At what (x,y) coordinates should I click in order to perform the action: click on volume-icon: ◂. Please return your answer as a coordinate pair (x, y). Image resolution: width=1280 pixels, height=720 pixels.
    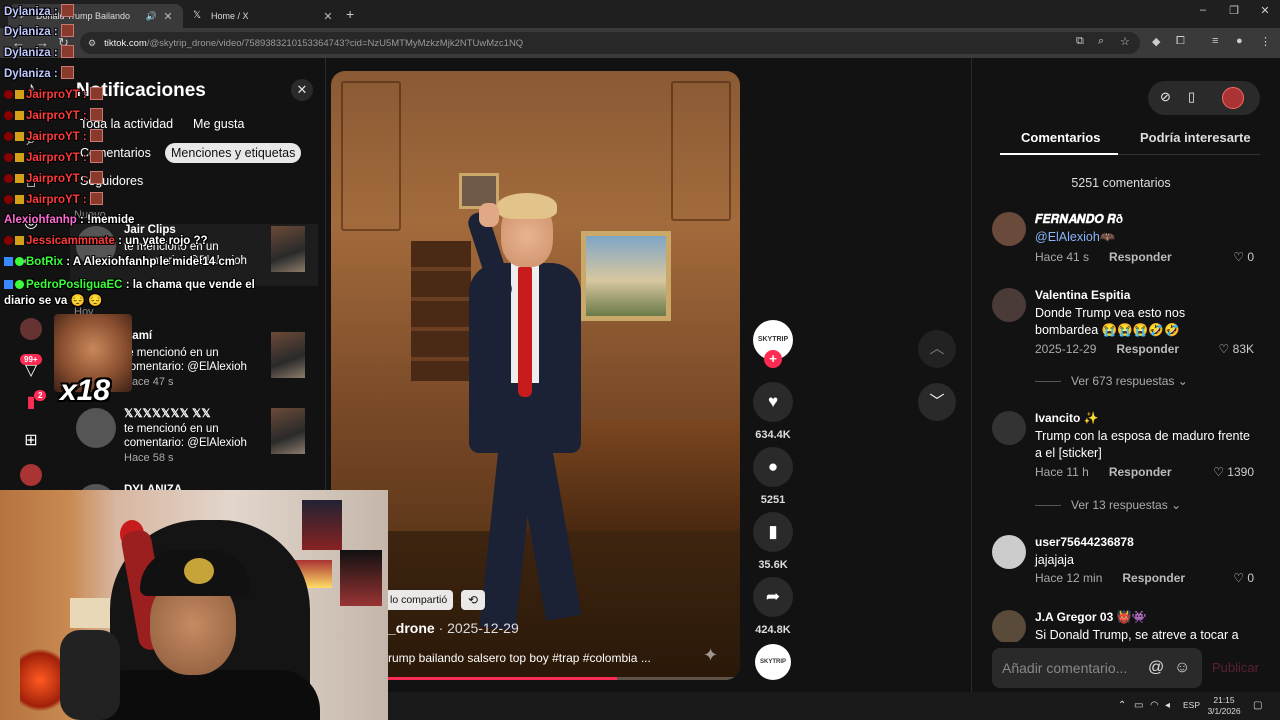
    Looking at the image, I should click on (1167, 705).